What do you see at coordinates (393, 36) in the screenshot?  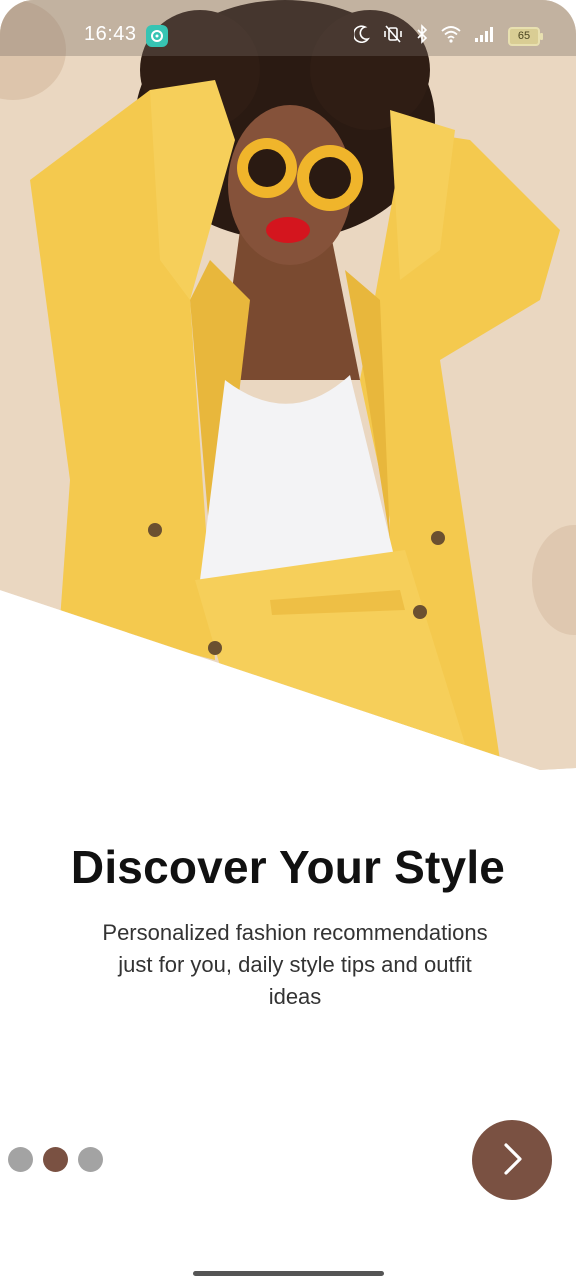 I see `vibrate-off-icon` at bounding box center [393, 36].